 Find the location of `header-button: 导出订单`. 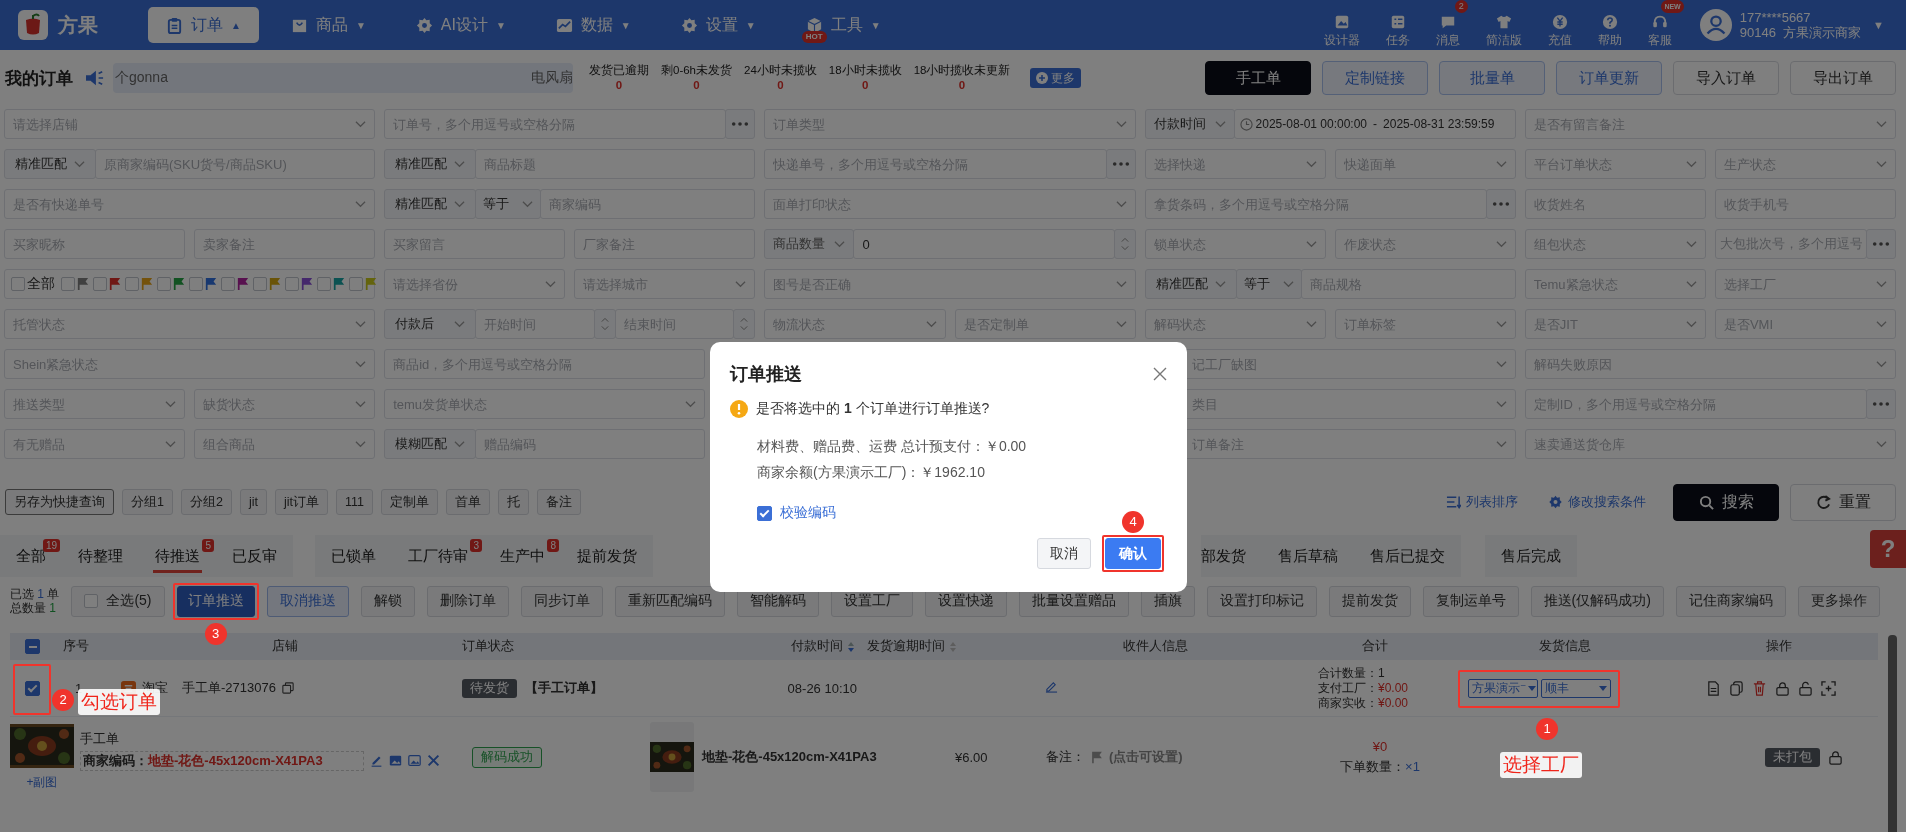

header-button: 导出订单 is located at coordinates (1843, 78).